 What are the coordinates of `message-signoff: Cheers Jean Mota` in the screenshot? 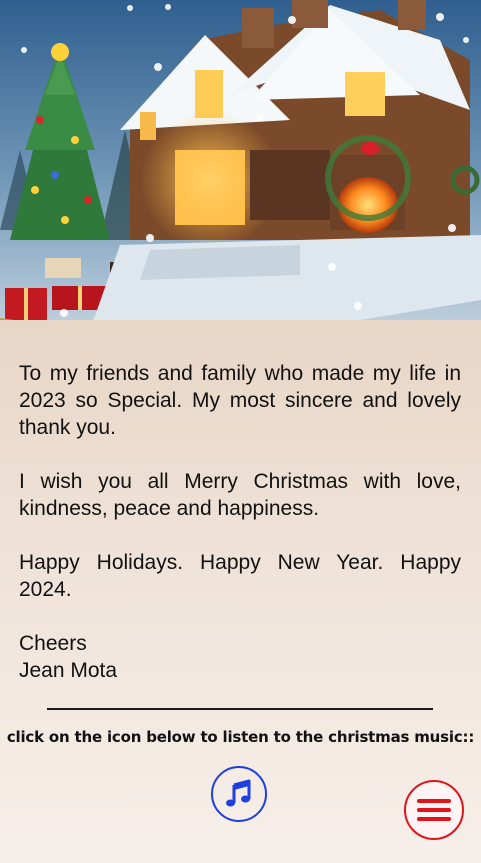 It's located at (240, 657).